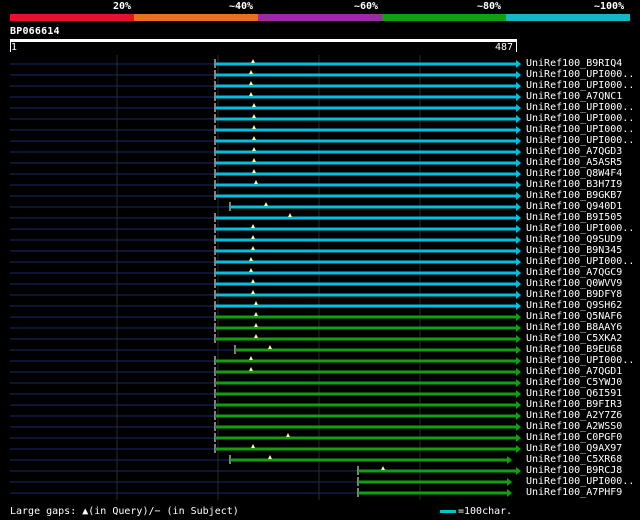 This screenshot has height=520, width=640. I want to click on hit-label: UniRef100_B9RCJ8, so click(574, 470).